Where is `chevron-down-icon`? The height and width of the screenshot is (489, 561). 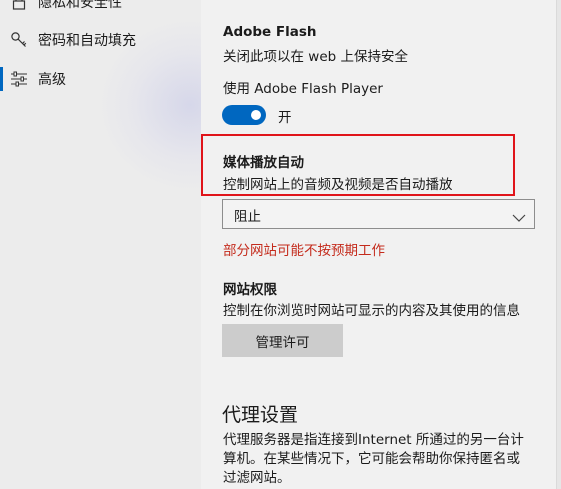
chevron-down-icon is located at coordinates (519, 215).